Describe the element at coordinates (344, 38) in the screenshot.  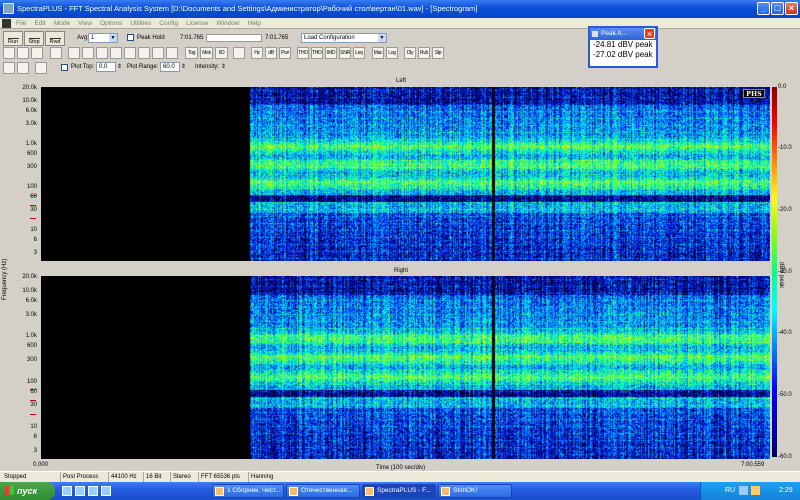
I see `config-select: Load Configuration ▼` at that location.